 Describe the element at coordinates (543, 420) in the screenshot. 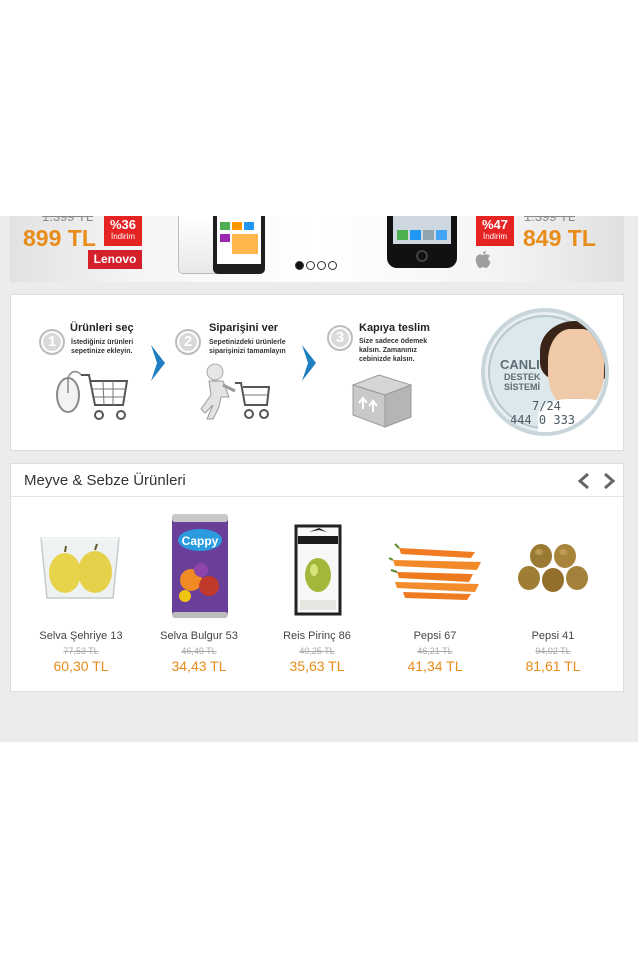

I see `support-phone: 444 0 333` at that location.